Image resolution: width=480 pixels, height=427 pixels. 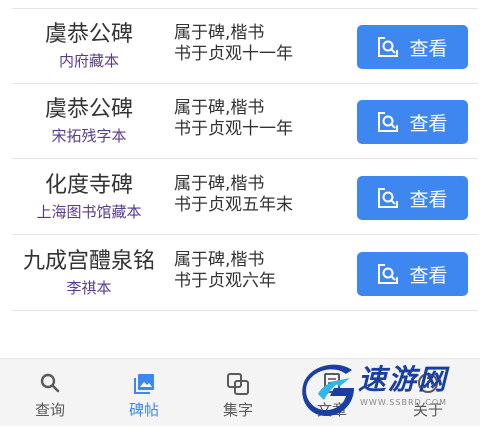 I want to click on rubbing-title: 九成宫醴泉铭 李祺本, so click(x=89, y=273).